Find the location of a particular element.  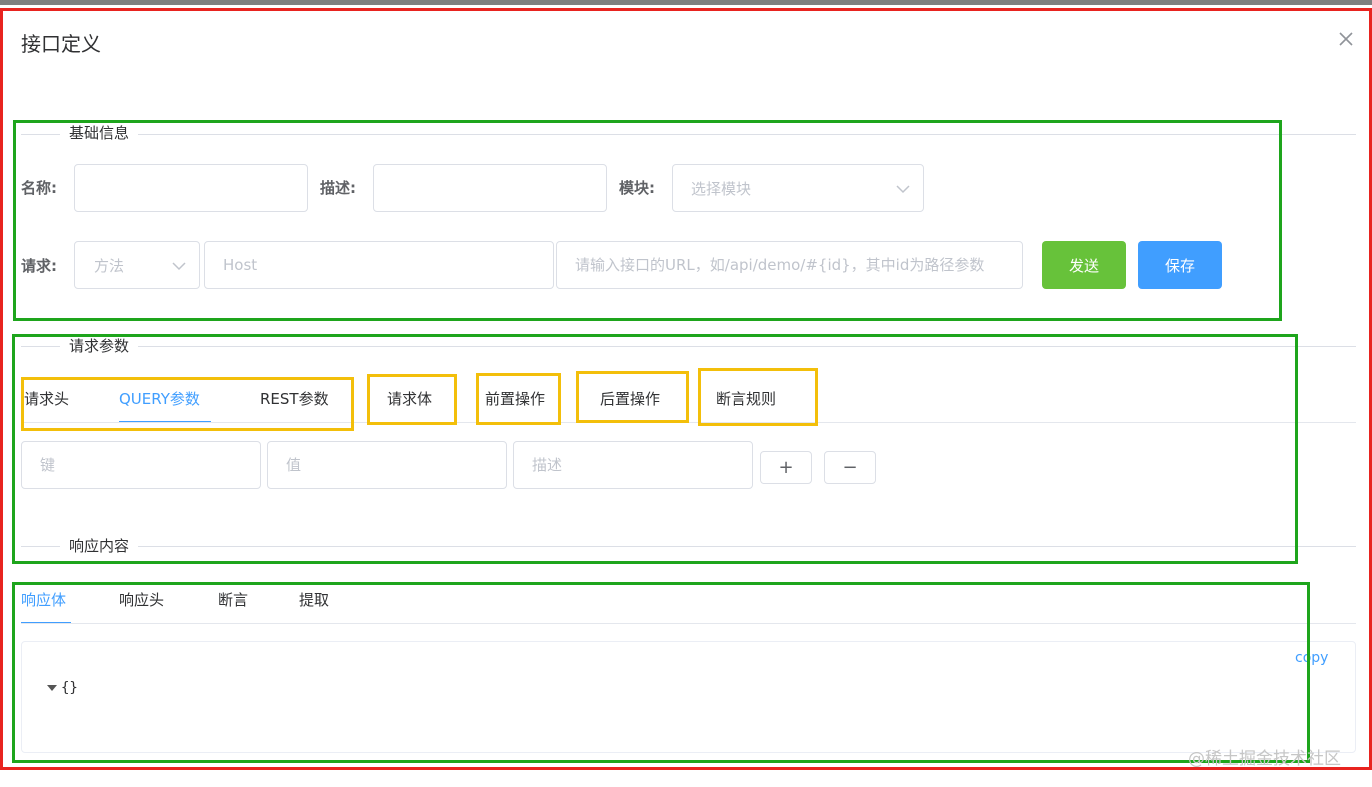

watermark: @稀土掘金技术社区 is located at coordinates (1264, 759).